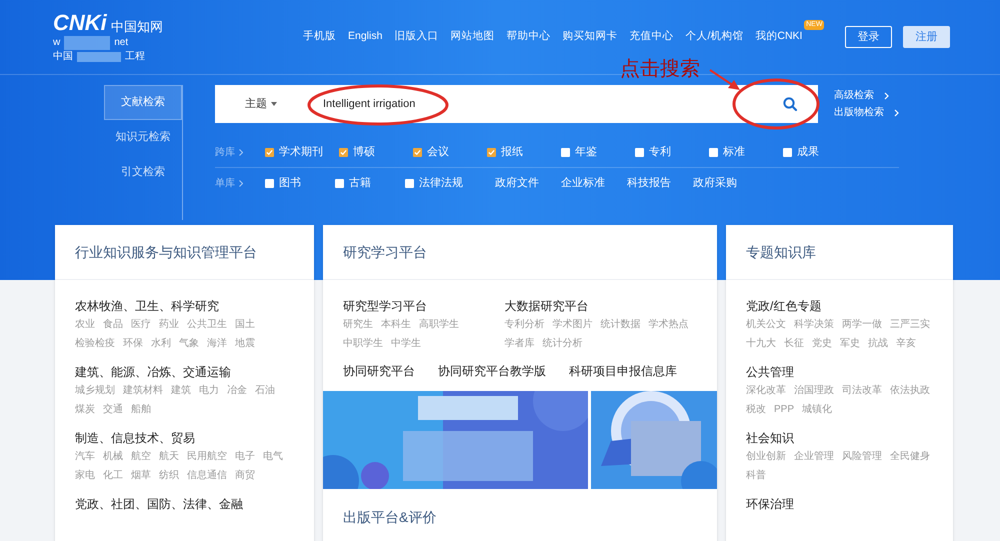 Image resolution: width=1000 pixels, height=541 pixels. I want to click on topic-link: 民用航空, so click(207, 456).